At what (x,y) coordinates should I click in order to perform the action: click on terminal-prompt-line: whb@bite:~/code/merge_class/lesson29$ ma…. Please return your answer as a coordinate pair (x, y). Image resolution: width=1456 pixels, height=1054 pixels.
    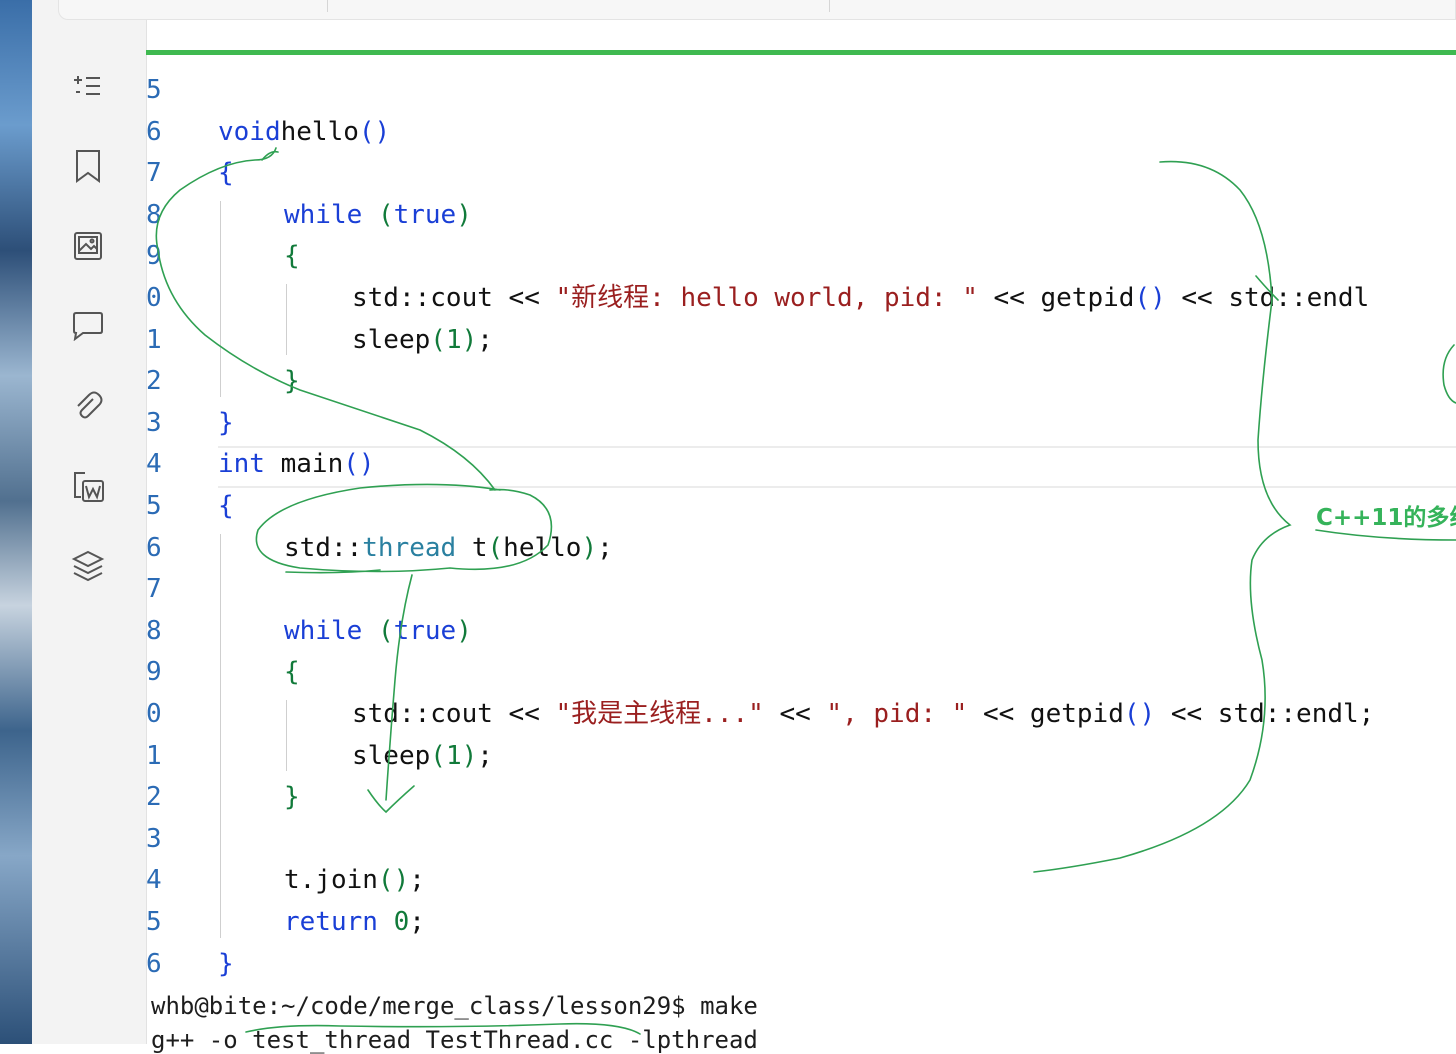
    Looking at the image, I should click on (454, 1006).